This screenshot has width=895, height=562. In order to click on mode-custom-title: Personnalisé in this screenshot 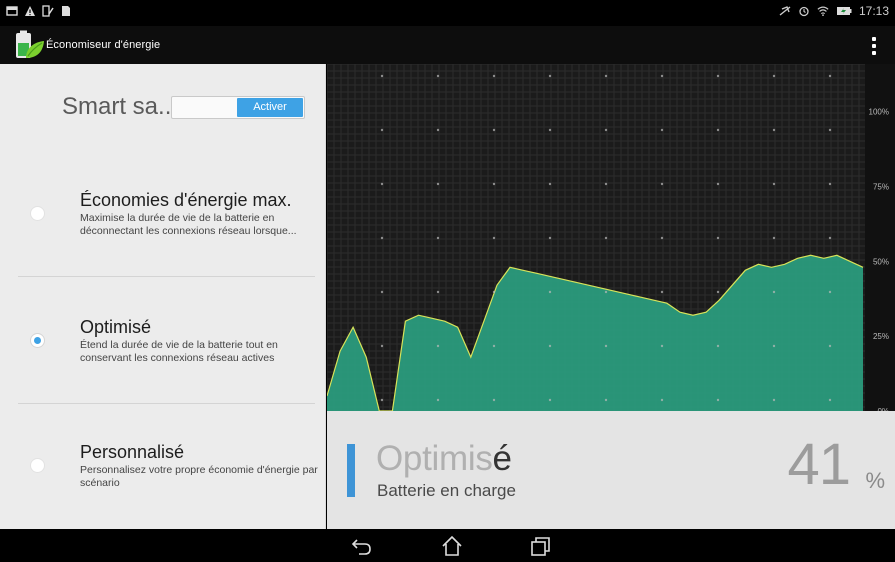, I will do `click(132, 452)`.